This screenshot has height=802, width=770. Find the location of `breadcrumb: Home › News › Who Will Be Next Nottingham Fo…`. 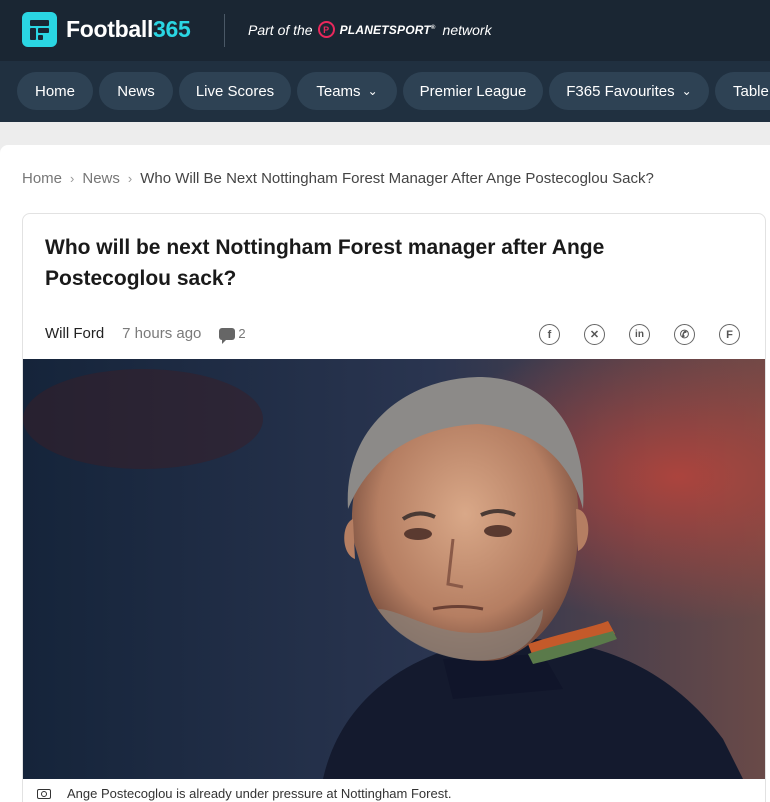

breadcrumb: Home › News › Who Will Be Next Nottingham Fo… is located at coordinates (338, 178).